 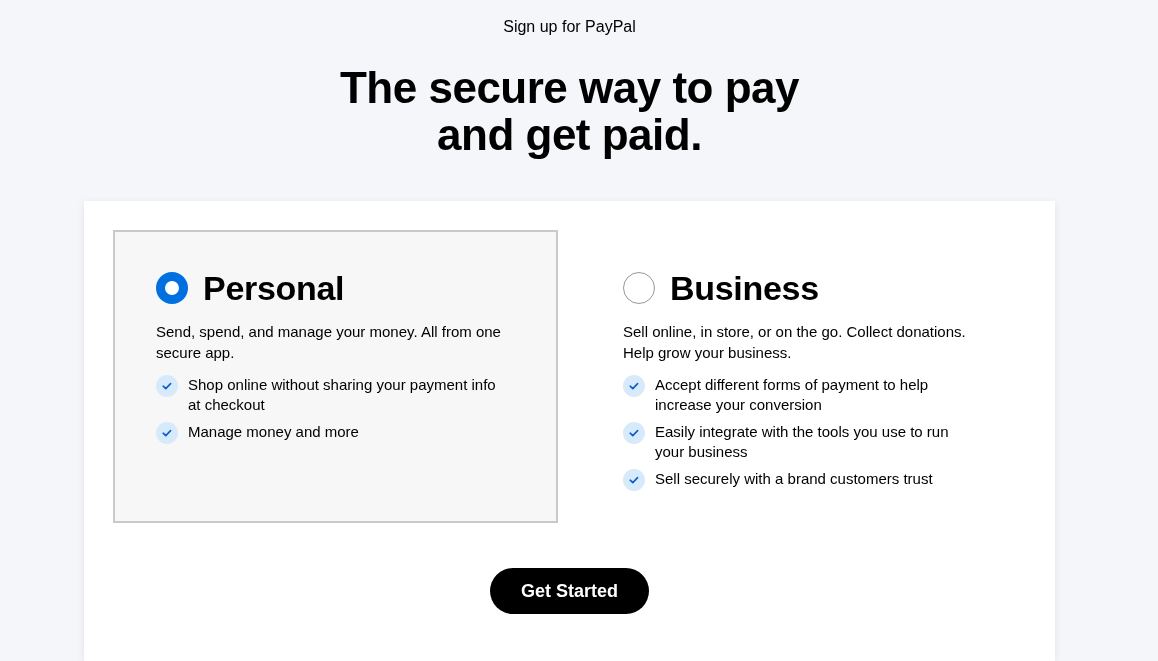 What do you see at coordinates (569, 591) in the screenshot?
I see `get-started-button: Get Started` at bounding box center [569, 591].